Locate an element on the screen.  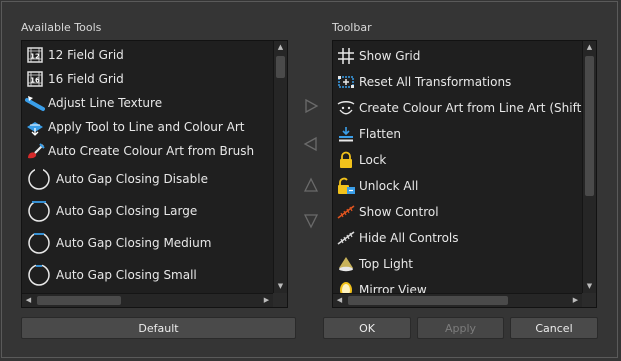
list-item: Auto Gap Closing Disable is located at coordinates (147, 179).